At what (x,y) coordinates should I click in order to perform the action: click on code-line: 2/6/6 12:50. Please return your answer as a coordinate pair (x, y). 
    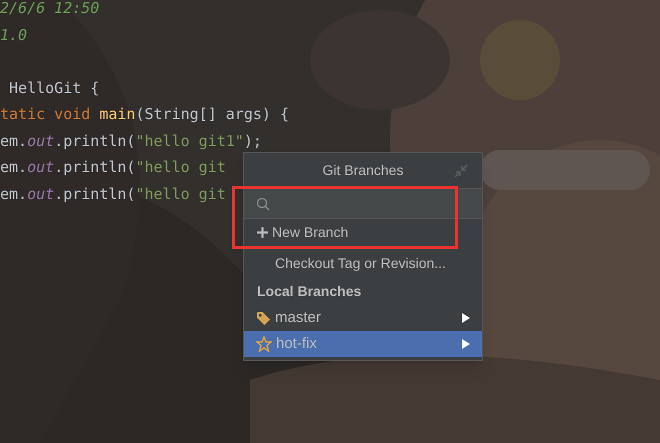
    Looking at the image, I should click on (50, 9).